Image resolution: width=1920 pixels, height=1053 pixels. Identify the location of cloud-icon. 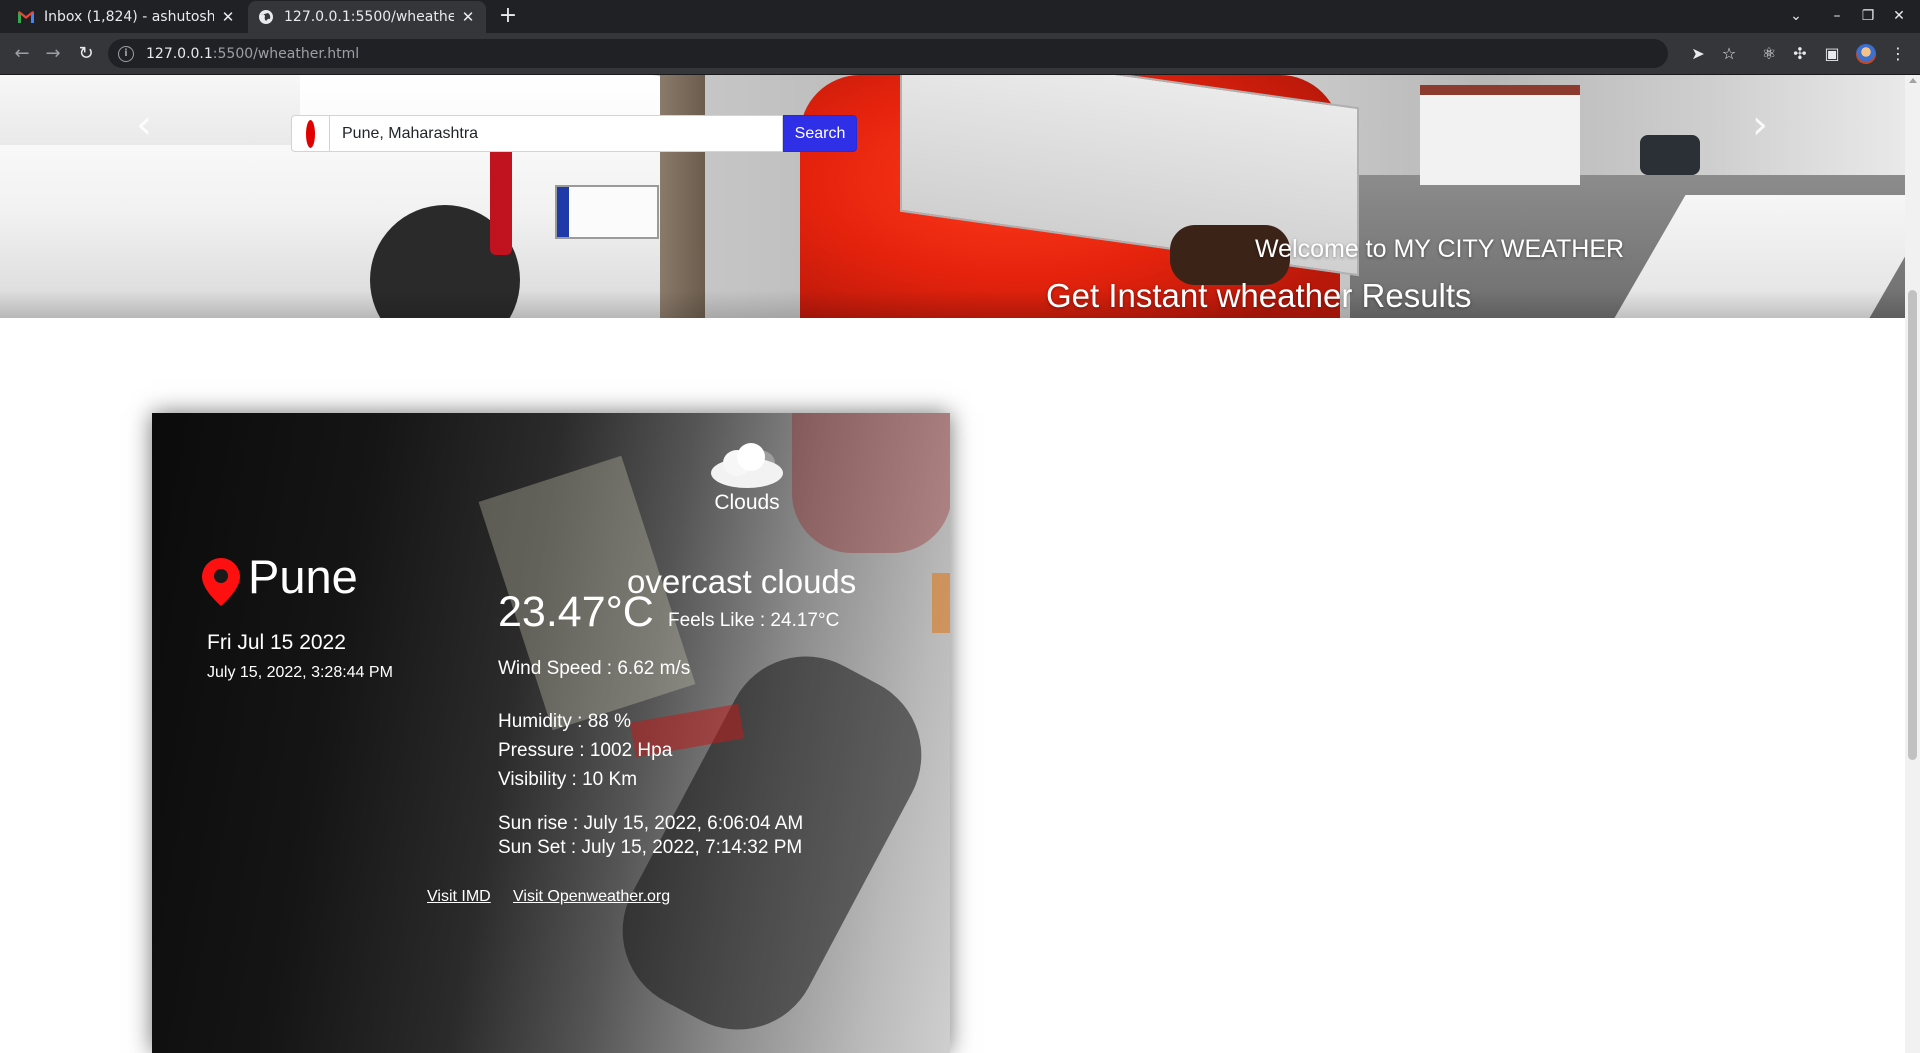
(747, 465).